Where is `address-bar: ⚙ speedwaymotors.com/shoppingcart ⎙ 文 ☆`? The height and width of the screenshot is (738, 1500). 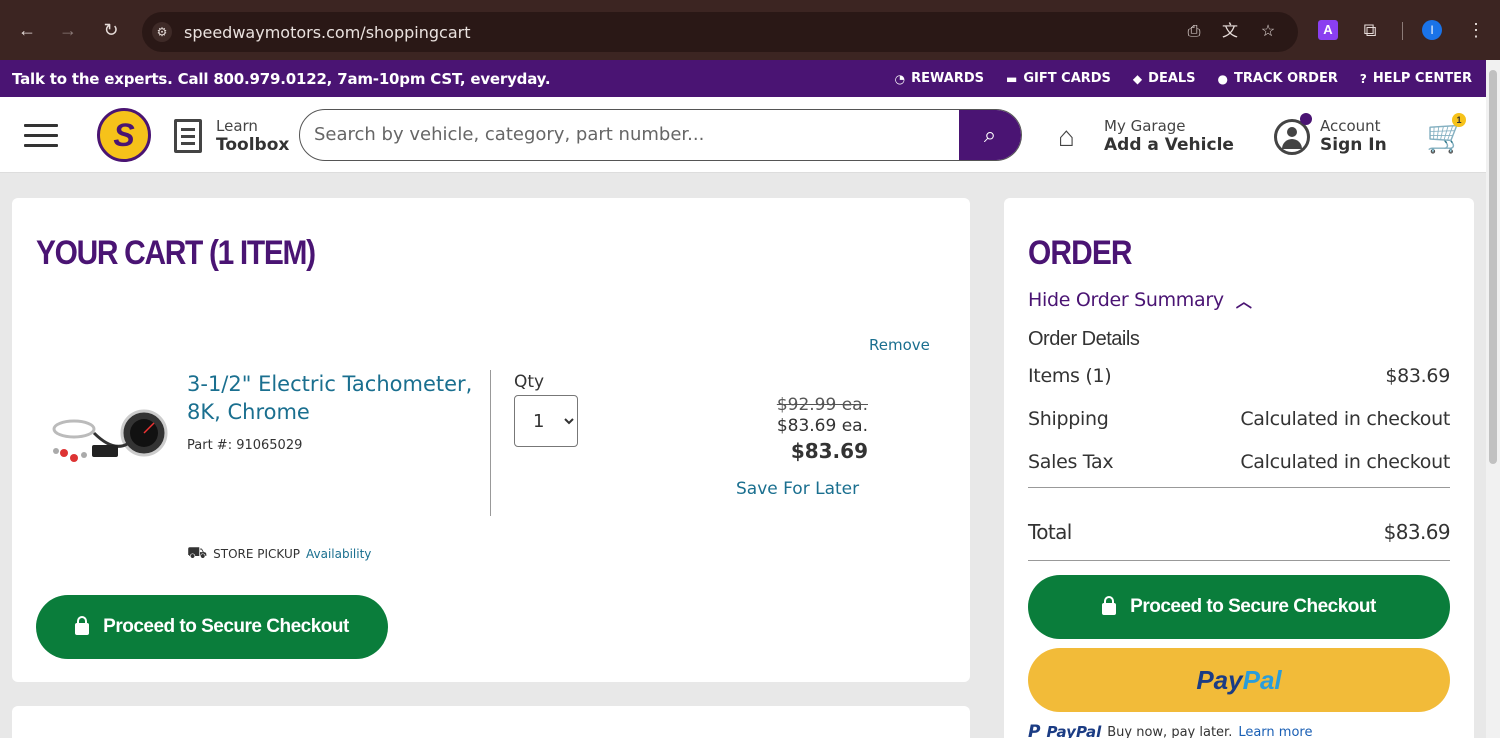
address-bar: ⚙ speedwaymotors.com/shoppingcart ⎙ 文 ☆ is located at coordinates (720, 32).